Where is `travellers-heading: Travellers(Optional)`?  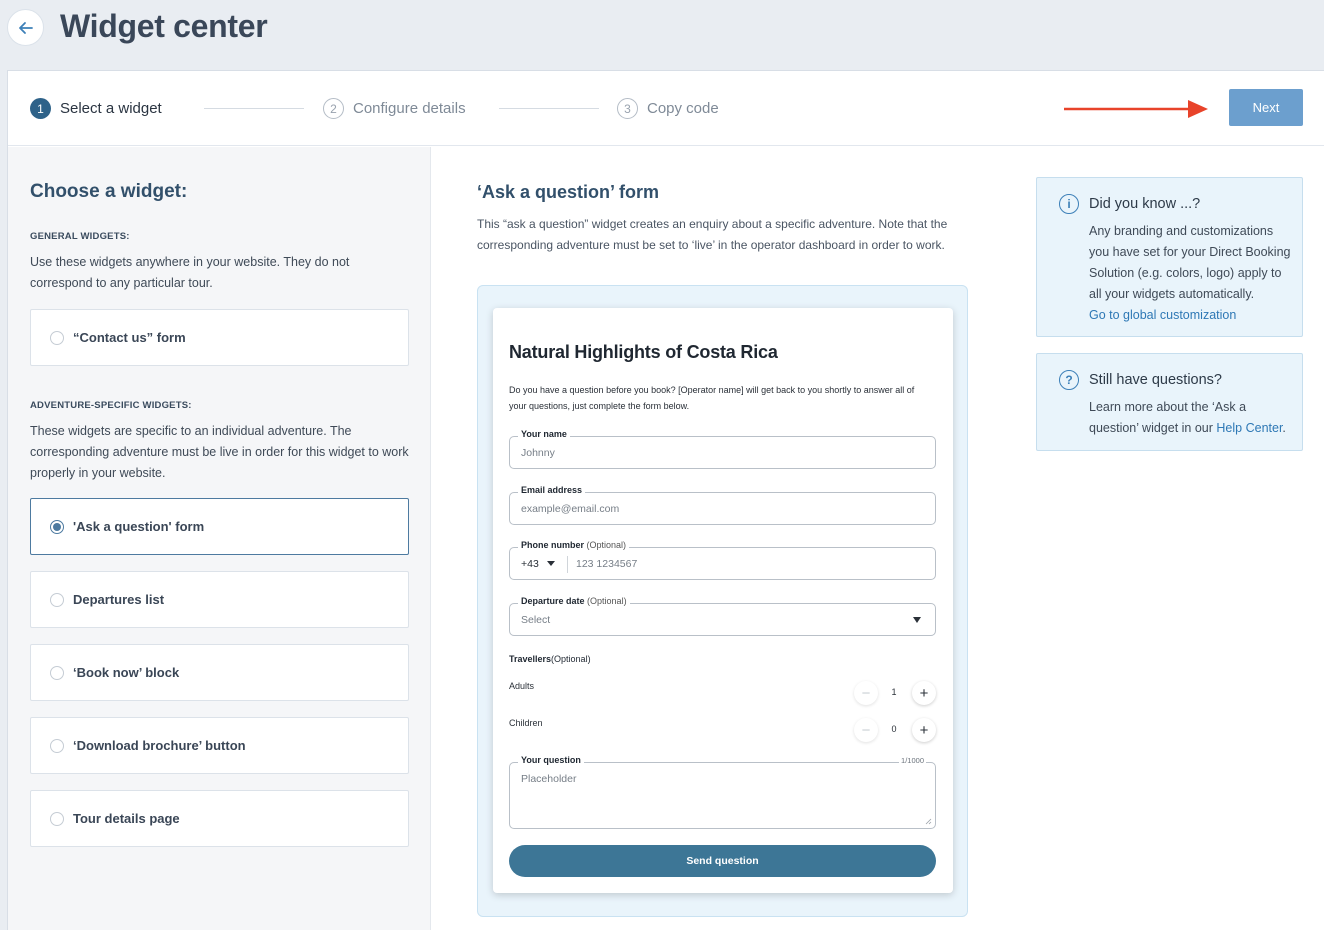
travellers-heading: Travellers(Optional) is located at coordinates (550, 659).